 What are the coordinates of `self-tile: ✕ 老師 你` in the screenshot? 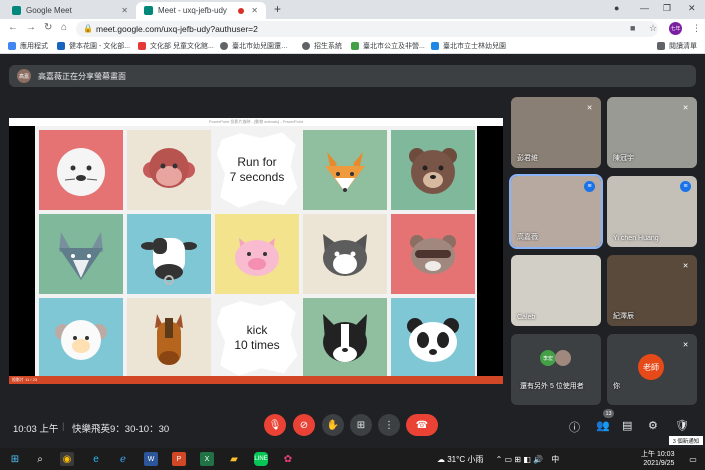 It's located at (652, 369).